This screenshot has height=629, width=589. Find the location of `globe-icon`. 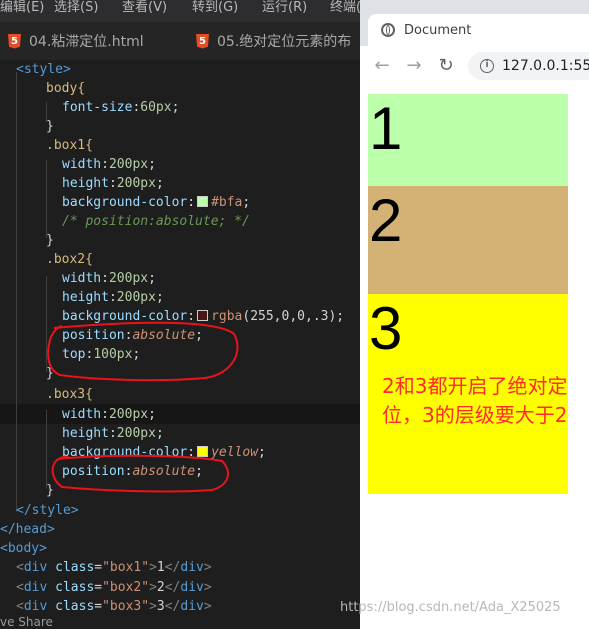

globe-icon is located at coordinates (388, 30).